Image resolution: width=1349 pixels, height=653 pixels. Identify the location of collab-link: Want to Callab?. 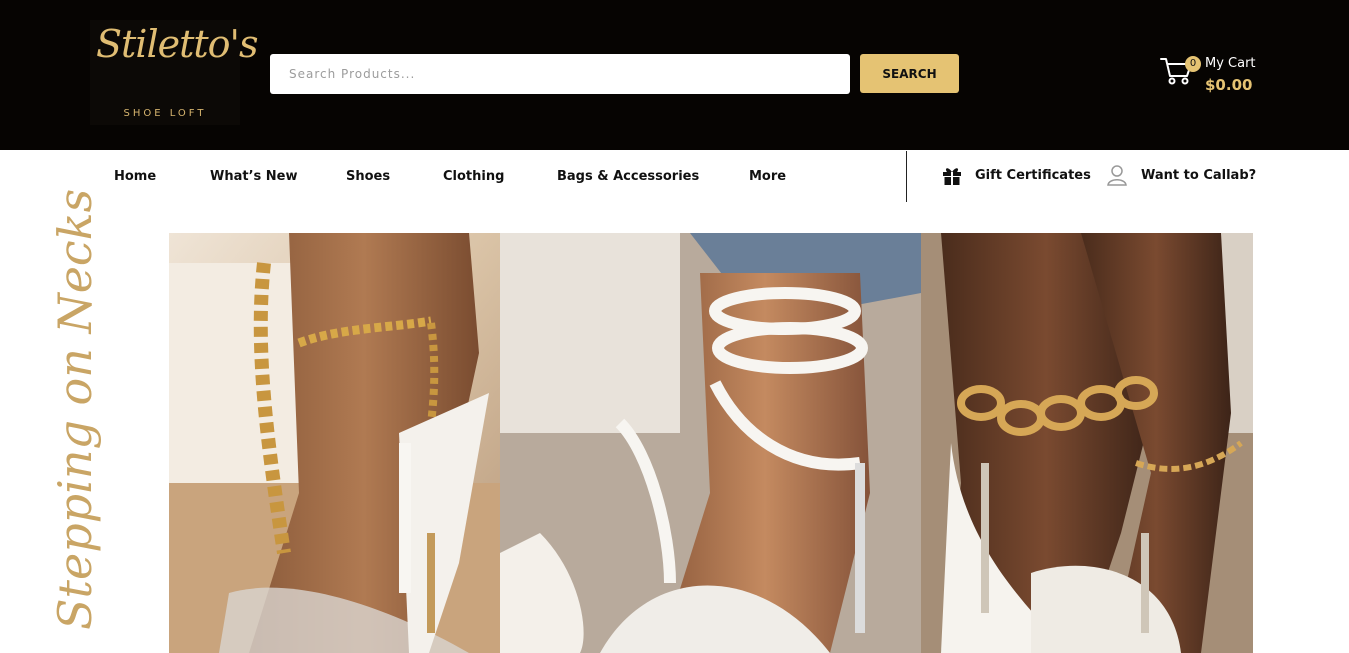
(1182, 176).